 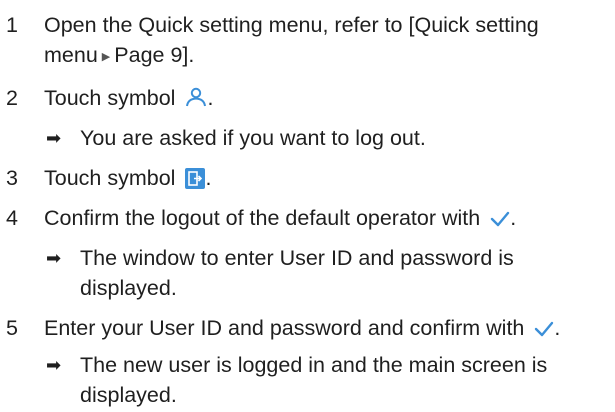 I want to click on link-triangle-icon: ▶, so click(x=106, y=57).